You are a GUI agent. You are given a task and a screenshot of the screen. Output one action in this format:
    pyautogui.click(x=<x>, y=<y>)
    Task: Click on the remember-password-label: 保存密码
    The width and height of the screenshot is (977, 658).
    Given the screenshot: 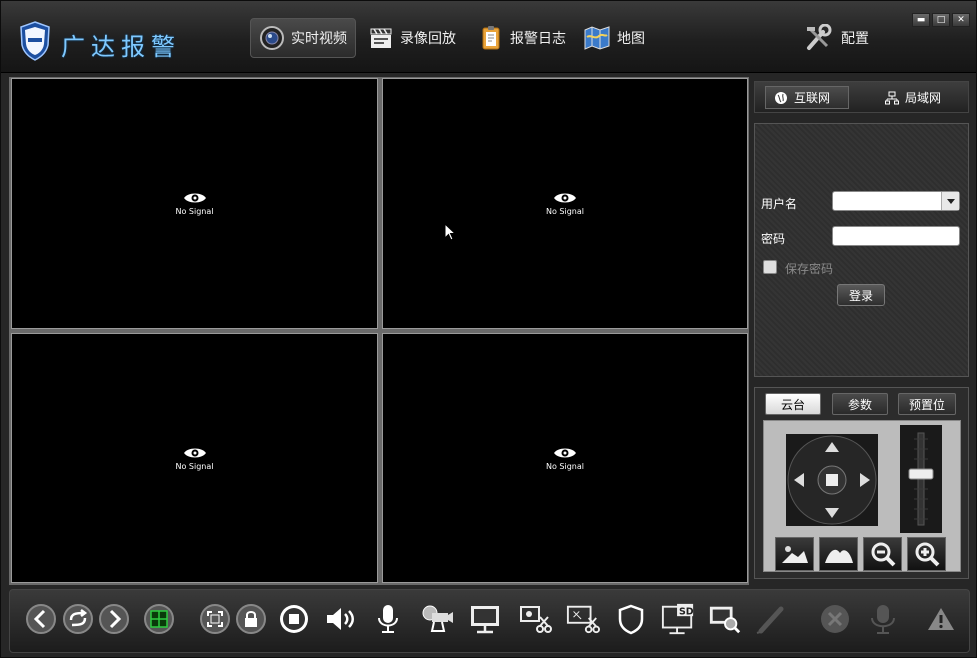 What is the action you would take?
    pyautogui.click(x=809, y=269)
    